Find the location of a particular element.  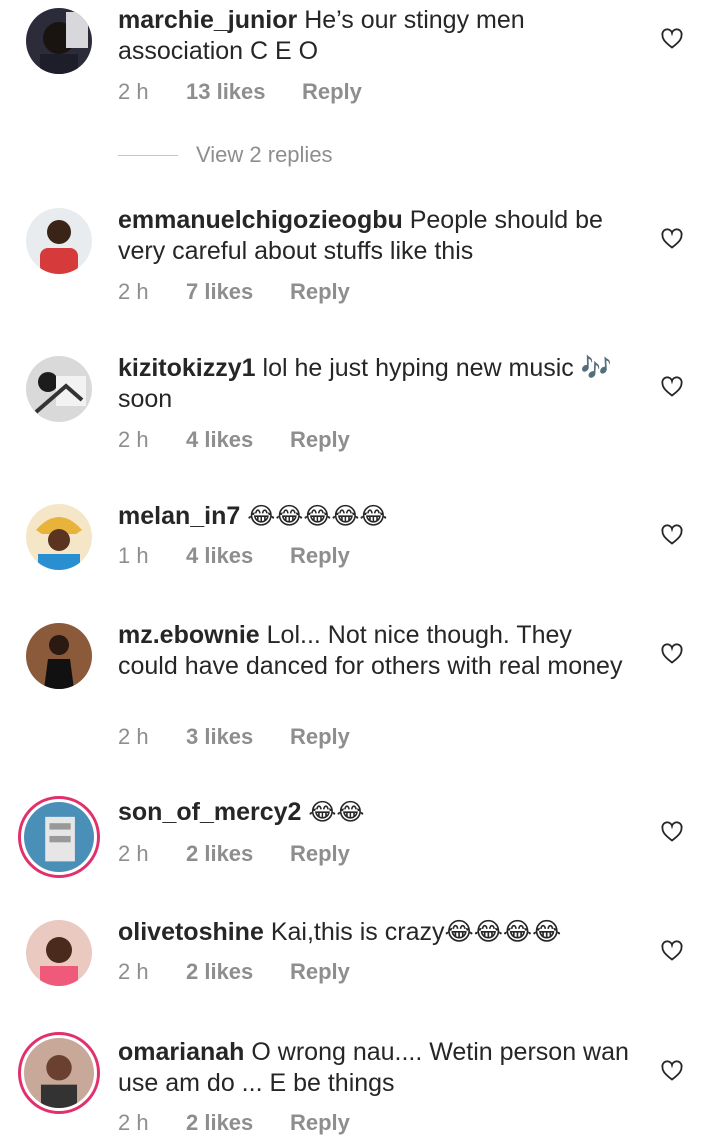

comment-username: melan_in7 is located at coordinates (179, 516).